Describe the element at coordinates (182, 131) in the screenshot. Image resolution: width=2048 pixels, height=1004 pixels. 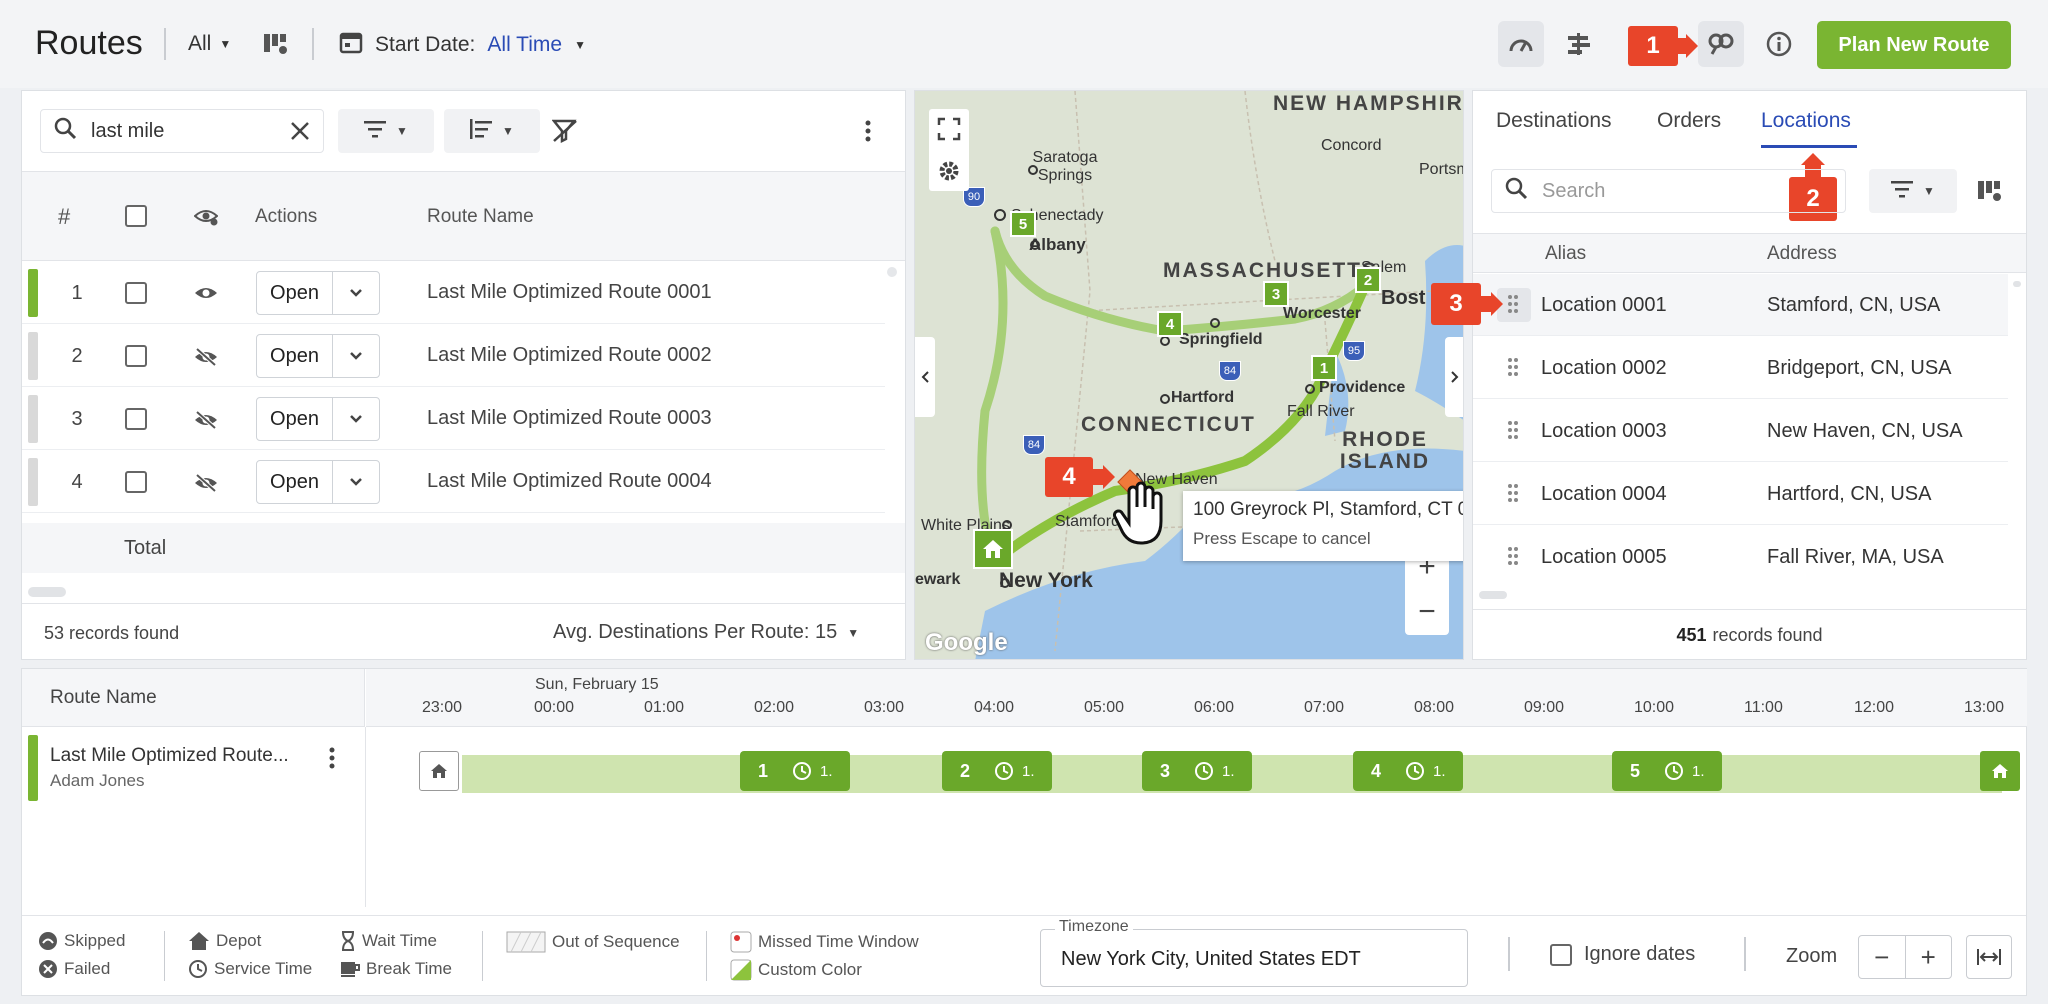
I see `routes-search-input: last mile` at that location.